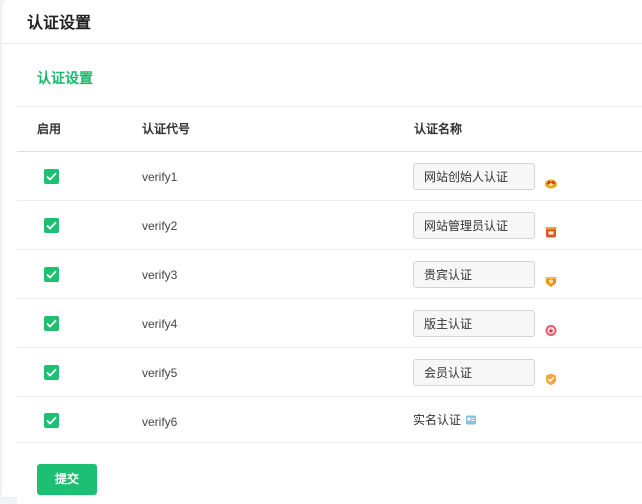 The image size is (642, 504). I want to click on table-row: verify2, so click(329, 225).